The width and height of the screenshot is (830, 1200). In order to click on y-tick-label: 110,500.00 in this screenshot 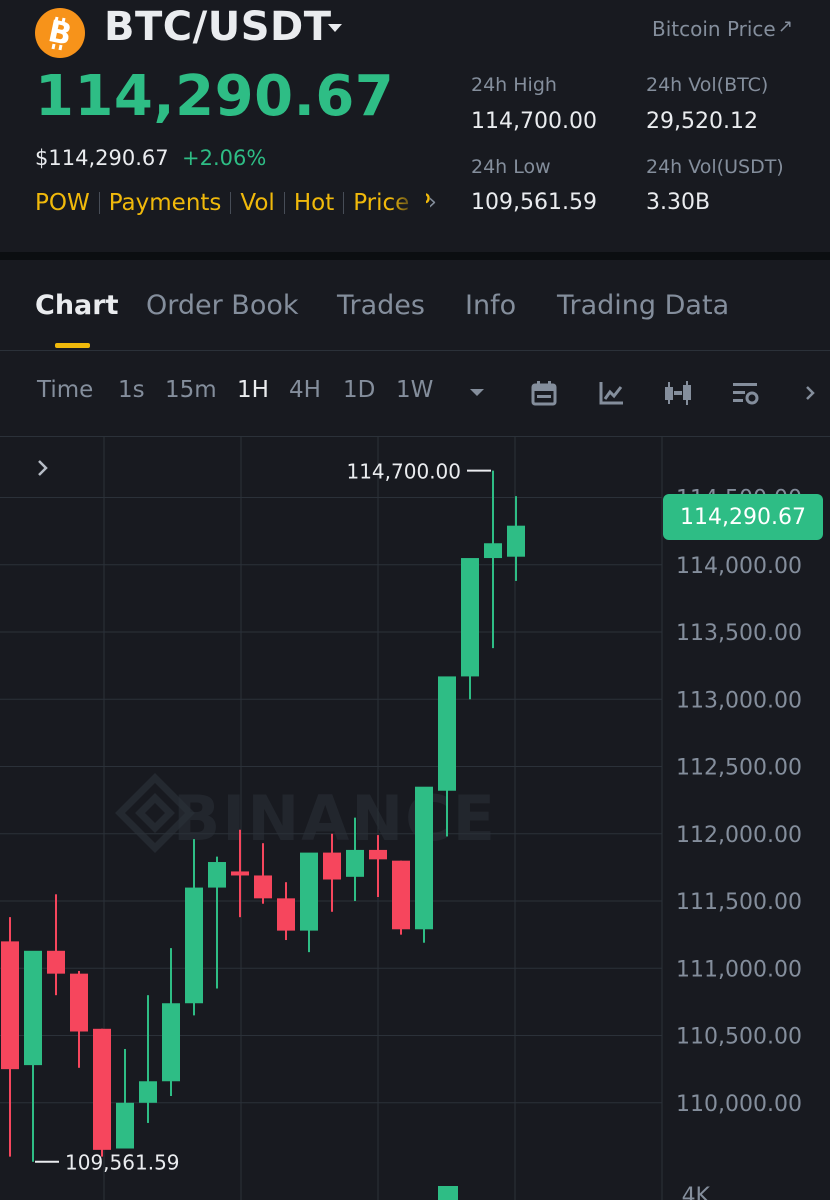, I will do `click(739, 1037)`.